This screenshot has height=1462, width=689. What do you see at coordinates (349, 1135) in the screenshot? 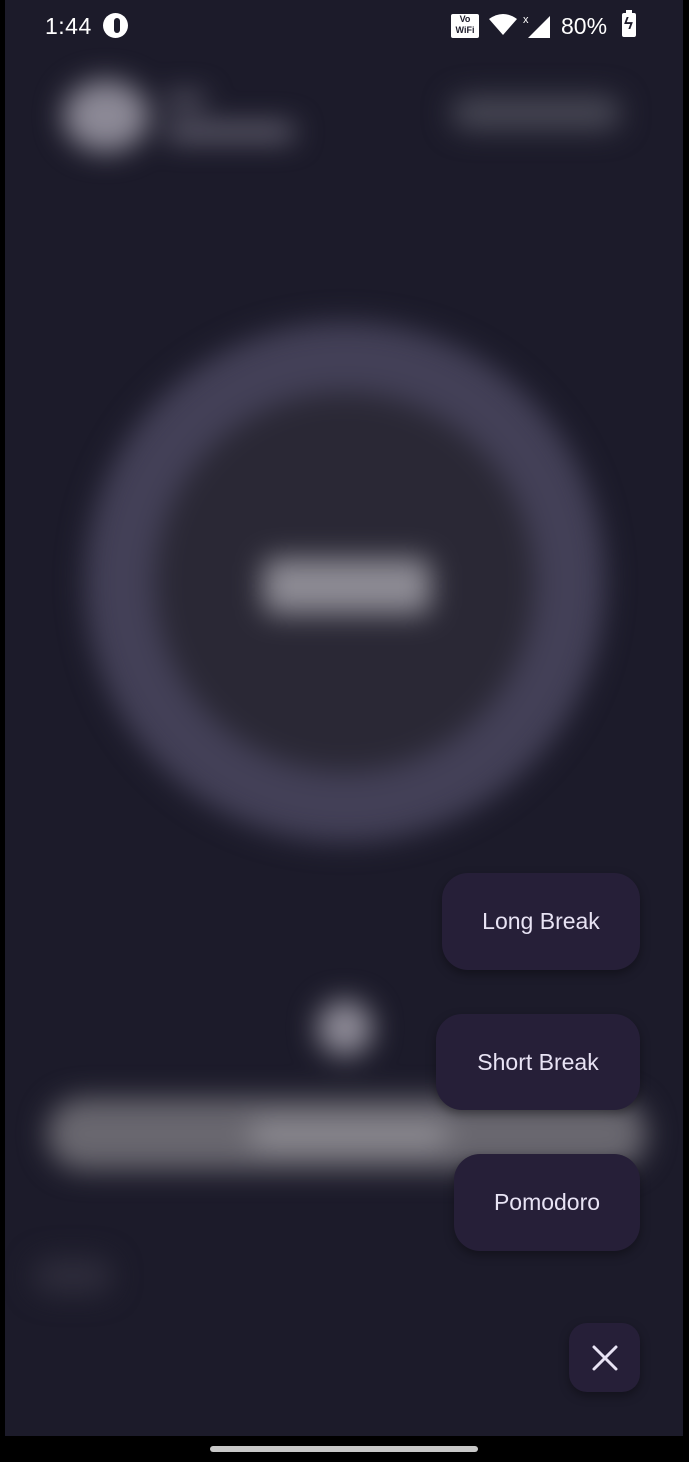
I see `blurred-start-label` at bounding box center [349, 1135].